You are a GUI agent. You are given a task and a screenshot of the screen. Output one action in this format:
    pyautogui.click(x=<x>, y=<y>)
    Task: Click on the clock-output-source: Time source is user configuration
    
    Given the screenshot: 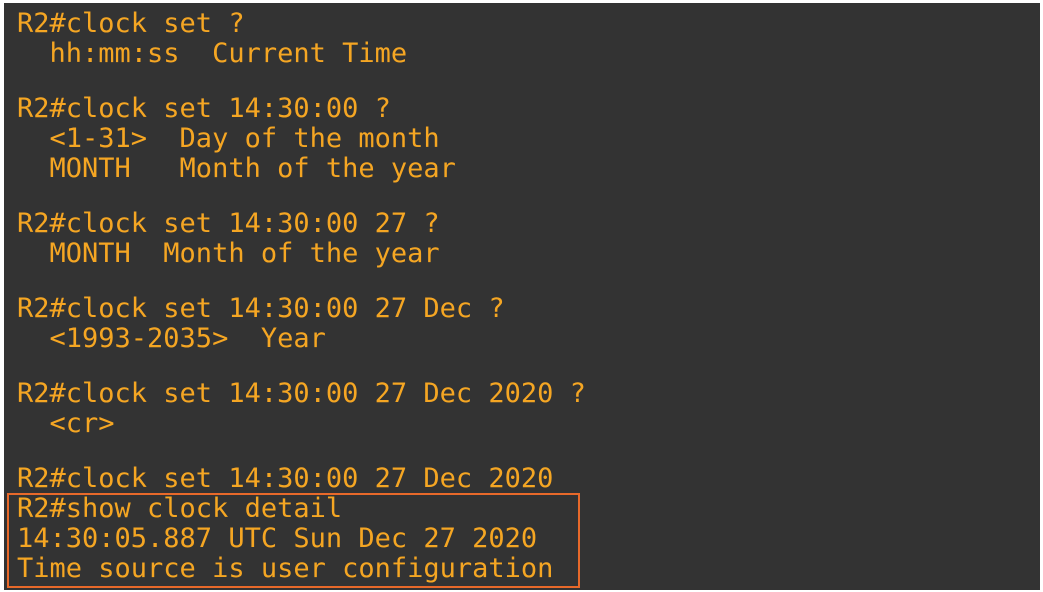 What is the action you would take?
    pyautogui.click(x=285, y=568)
    